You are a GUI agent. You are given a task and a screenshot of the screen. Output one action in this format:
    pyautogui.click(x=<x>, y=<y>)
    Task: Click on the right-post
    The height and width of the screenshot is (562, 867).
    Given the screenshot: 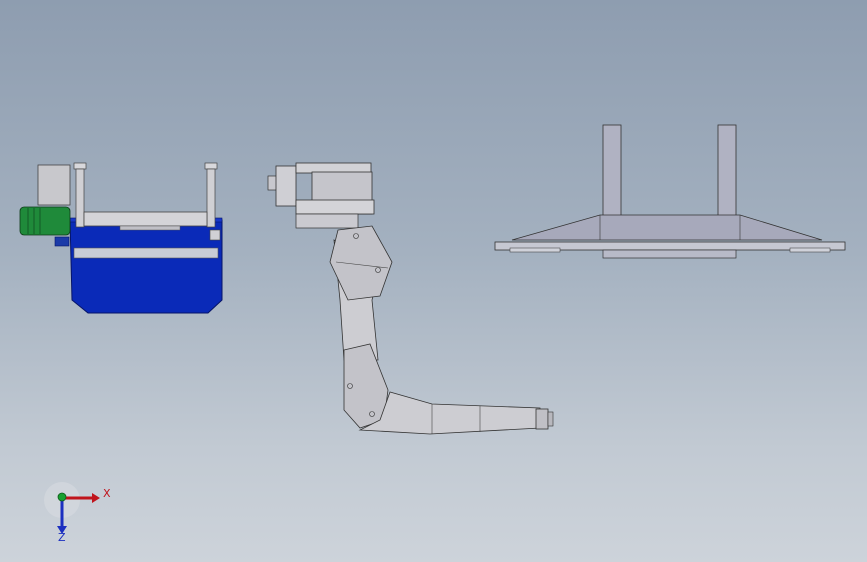 What is the action you would take?
    pyautogui.click(x=211, y=166)
    